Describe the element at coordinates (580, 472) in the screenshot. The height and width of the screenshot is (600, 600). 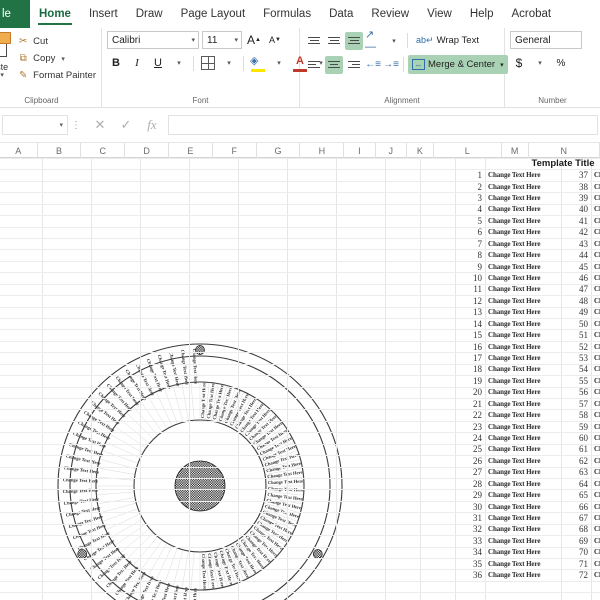
I see `table-row: 63Change Text Here` at that location.